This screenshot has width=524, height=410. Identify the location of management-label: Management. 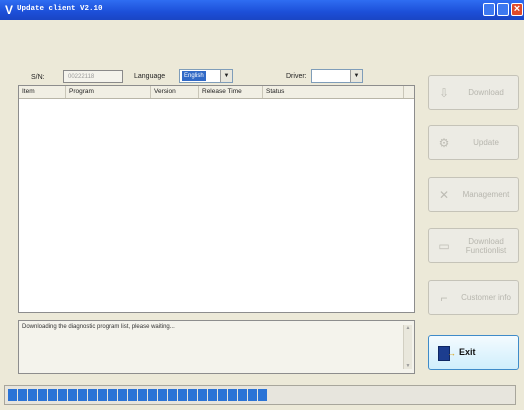
(486, 194).